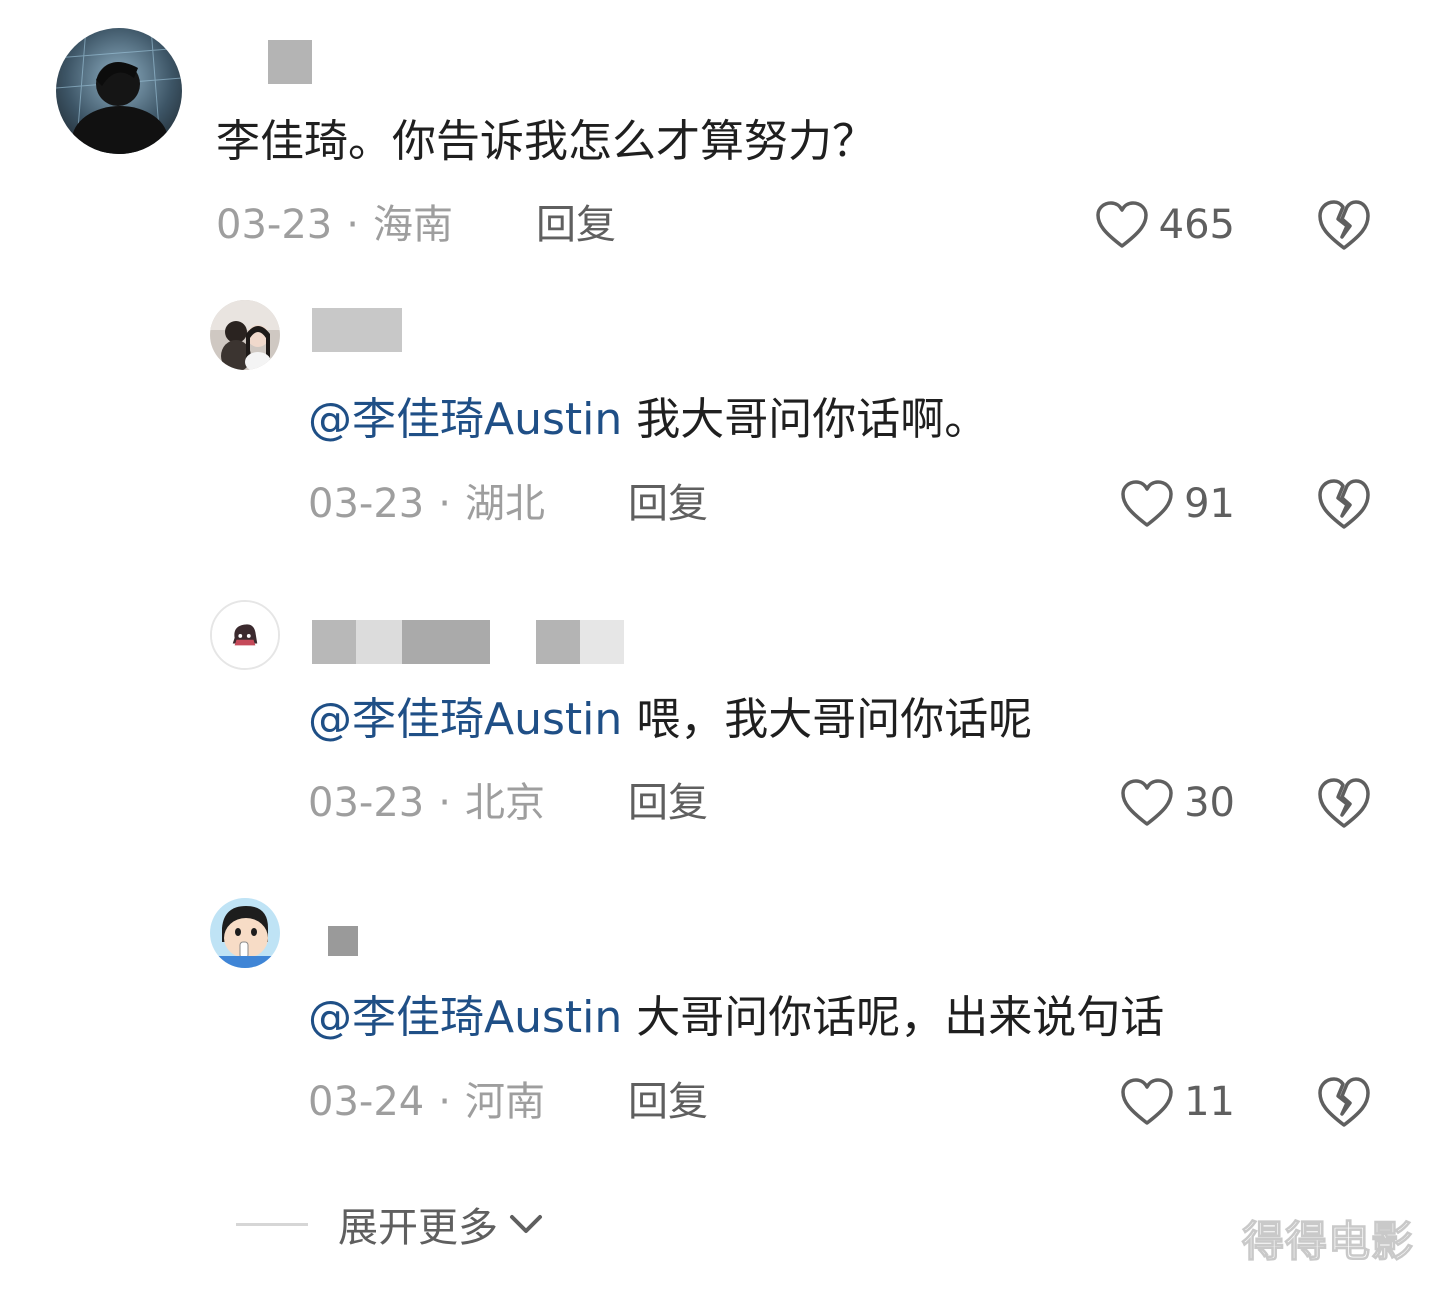  I want to click on comment-location: 海南, so click(412, 225).